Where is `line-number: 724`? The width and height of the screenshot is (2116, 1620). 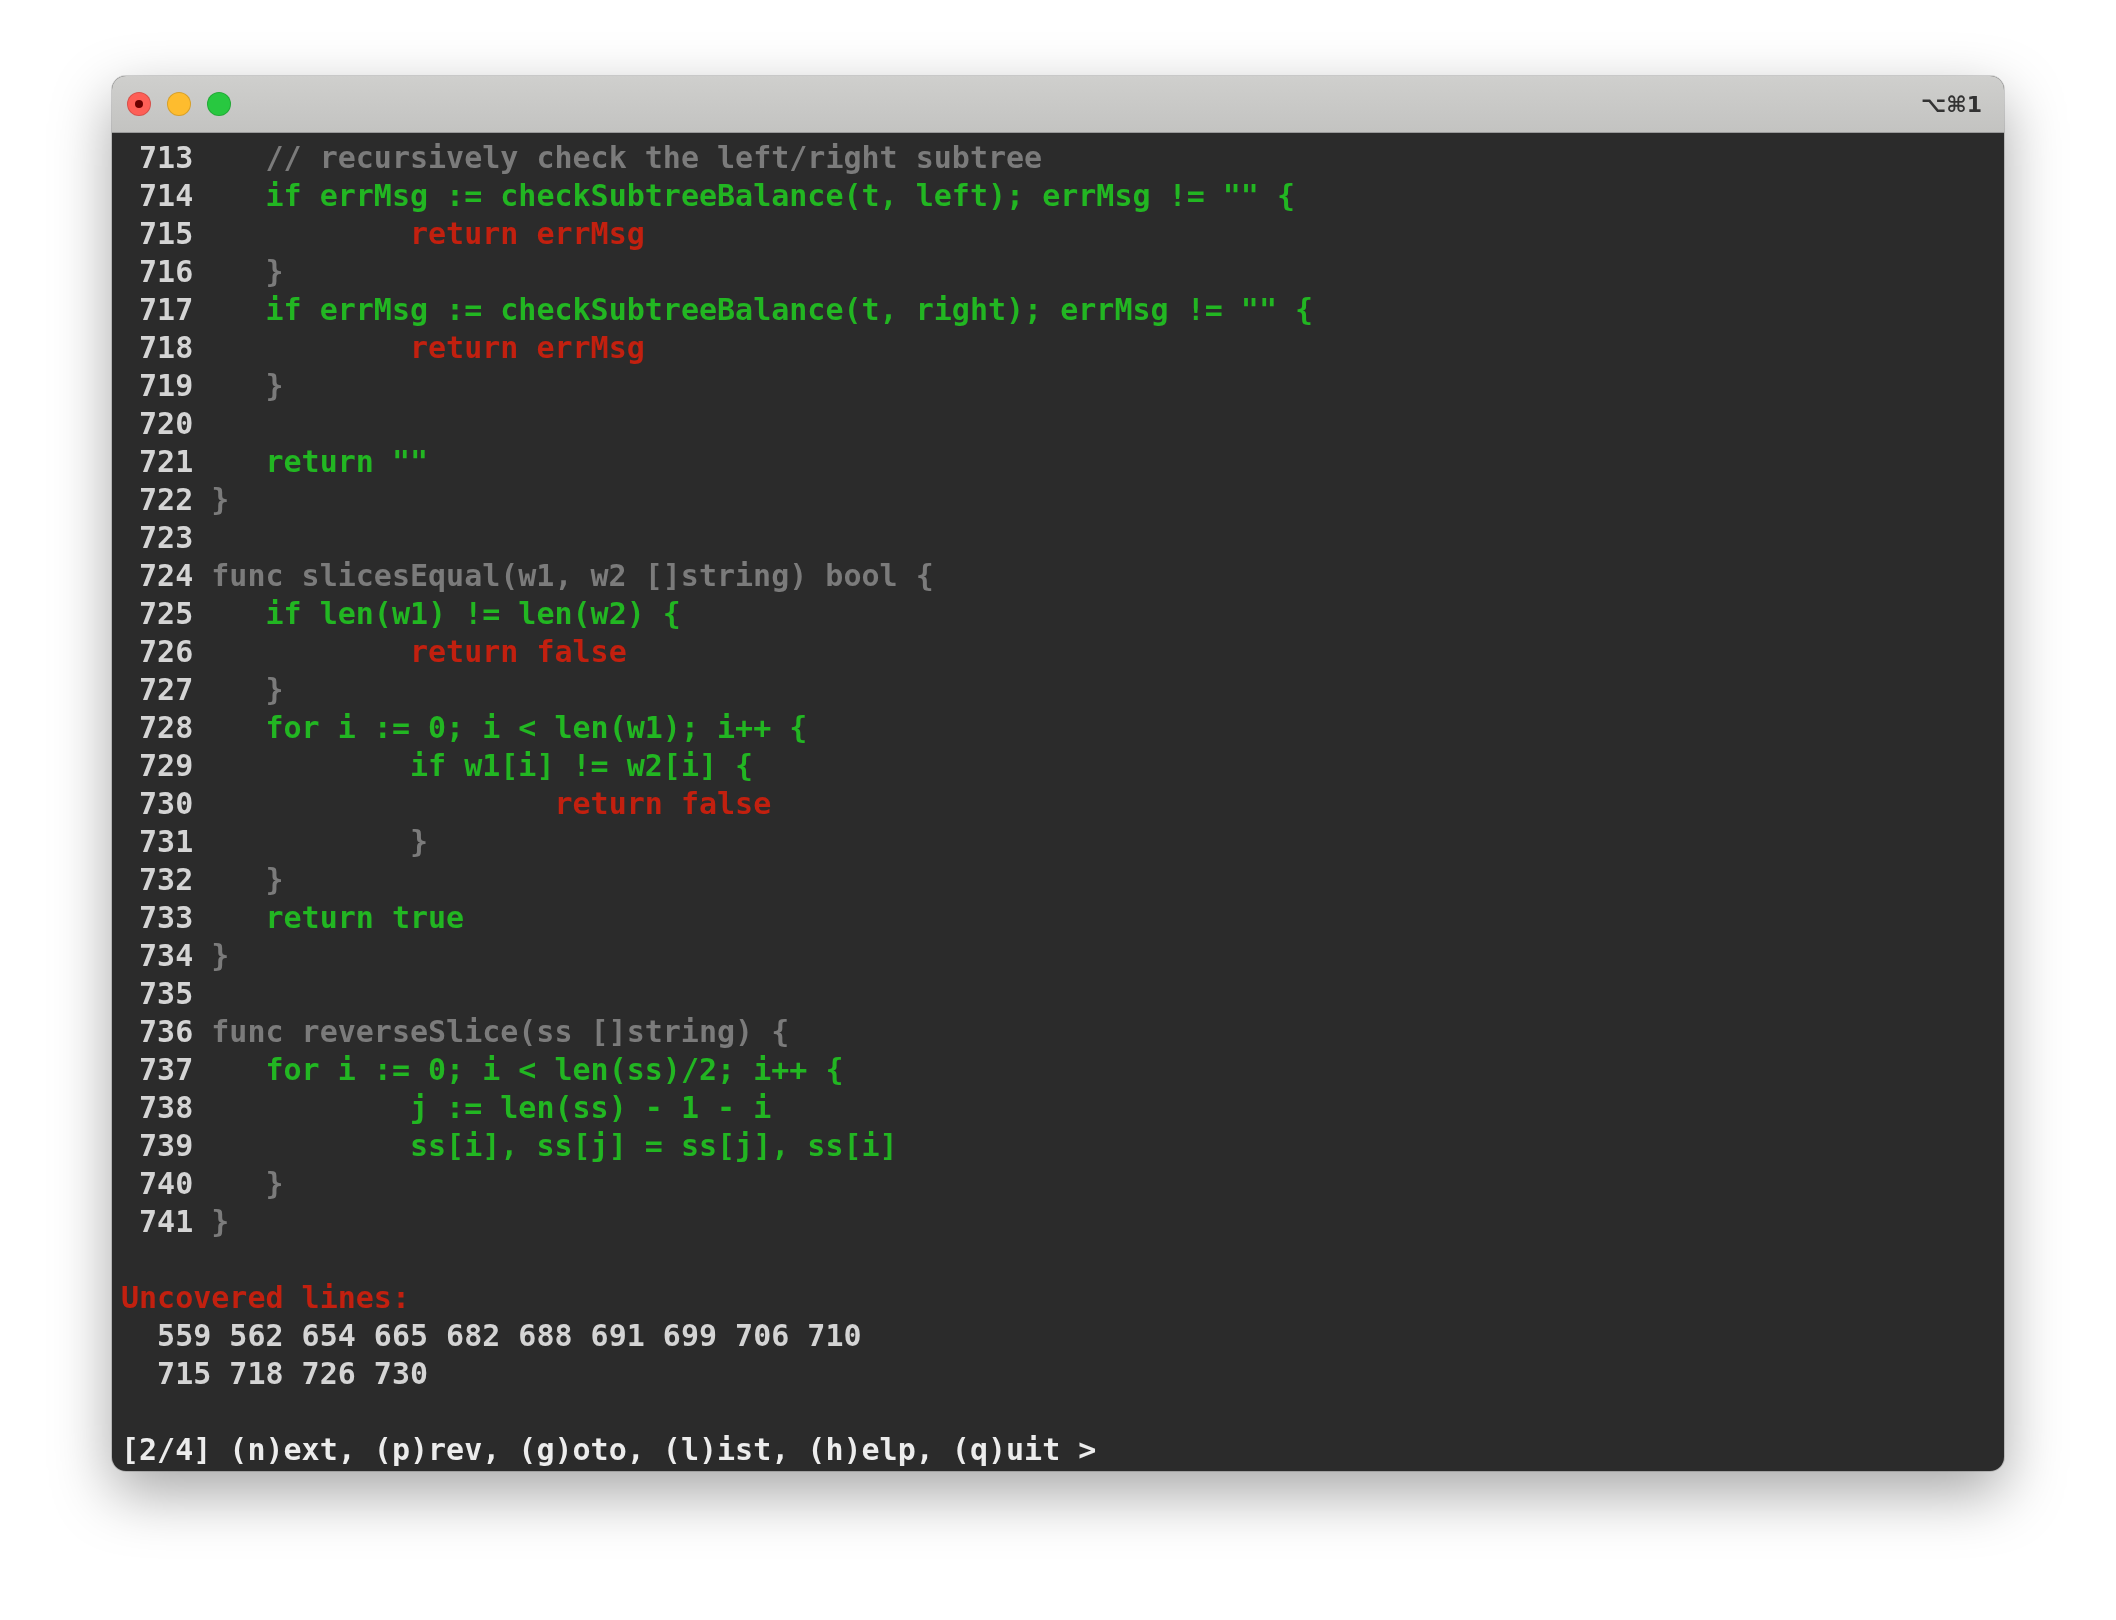 line-number: 724 is located at coordinates (166, 576).